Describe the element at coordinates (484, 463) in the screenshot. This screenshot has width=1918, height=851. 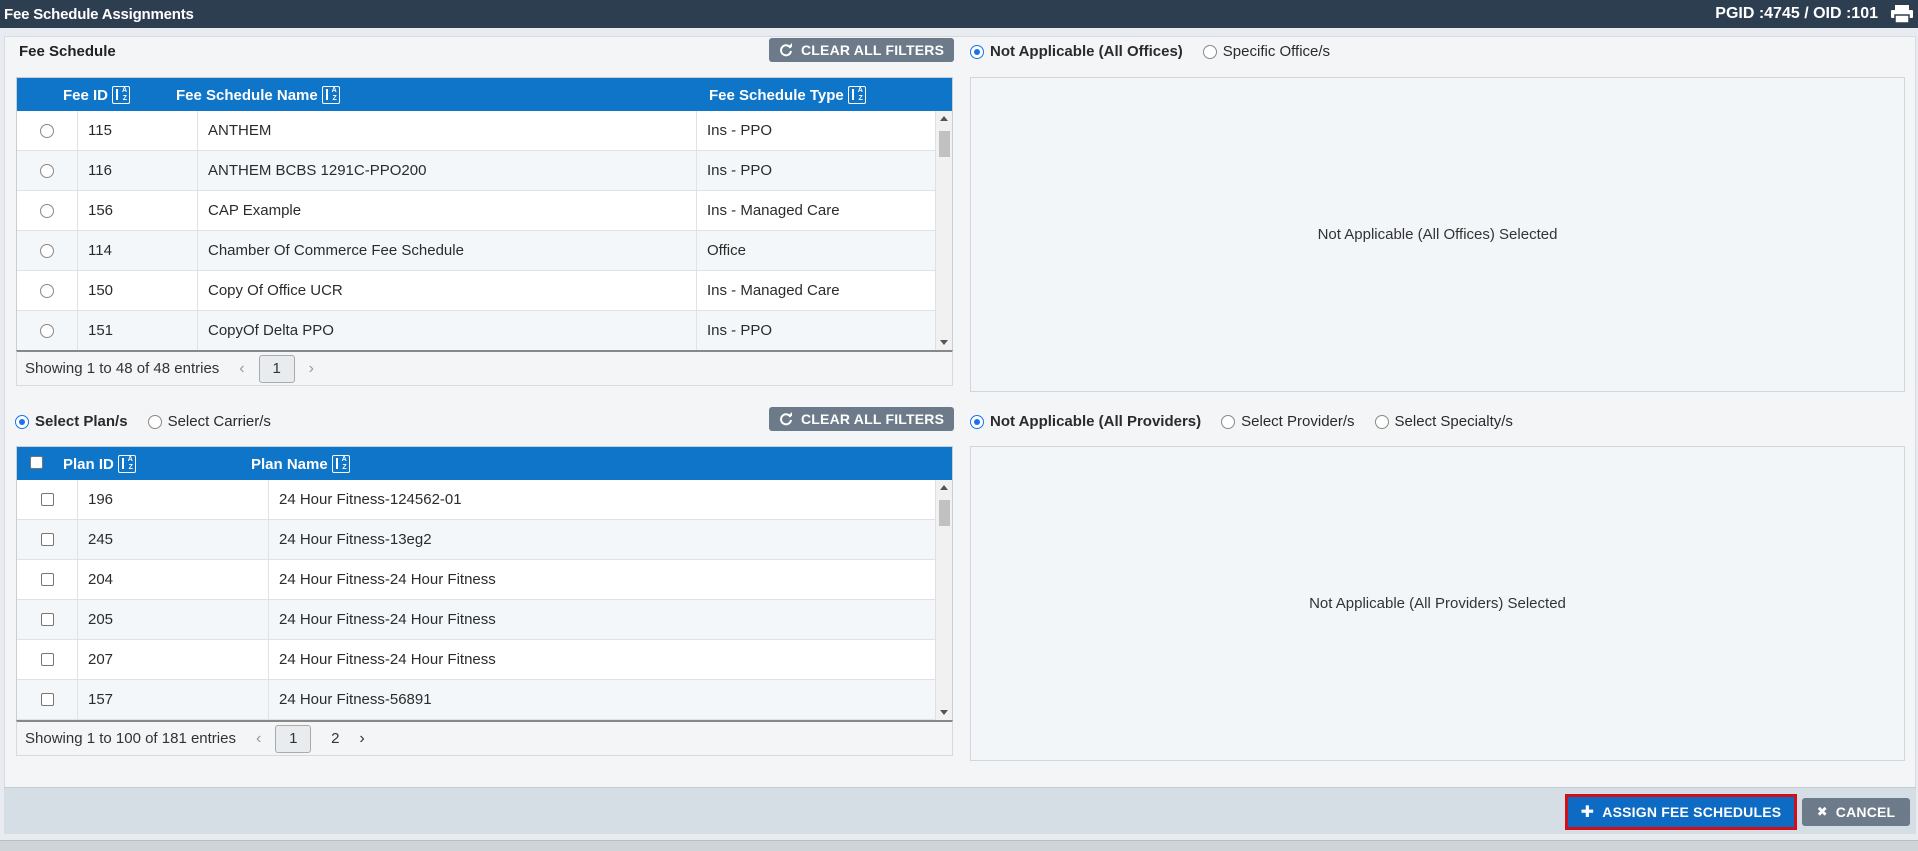
I see `plans-table-header: Plan ID Plan Name` at that location.